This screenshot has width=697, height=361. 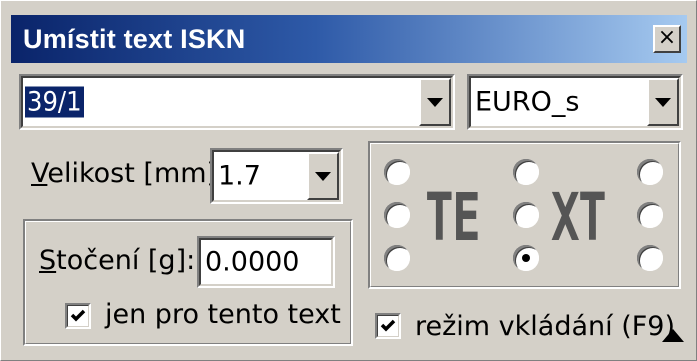 I want to click on rotation-label: Stočení [g]:, so click(x=117, y=260).